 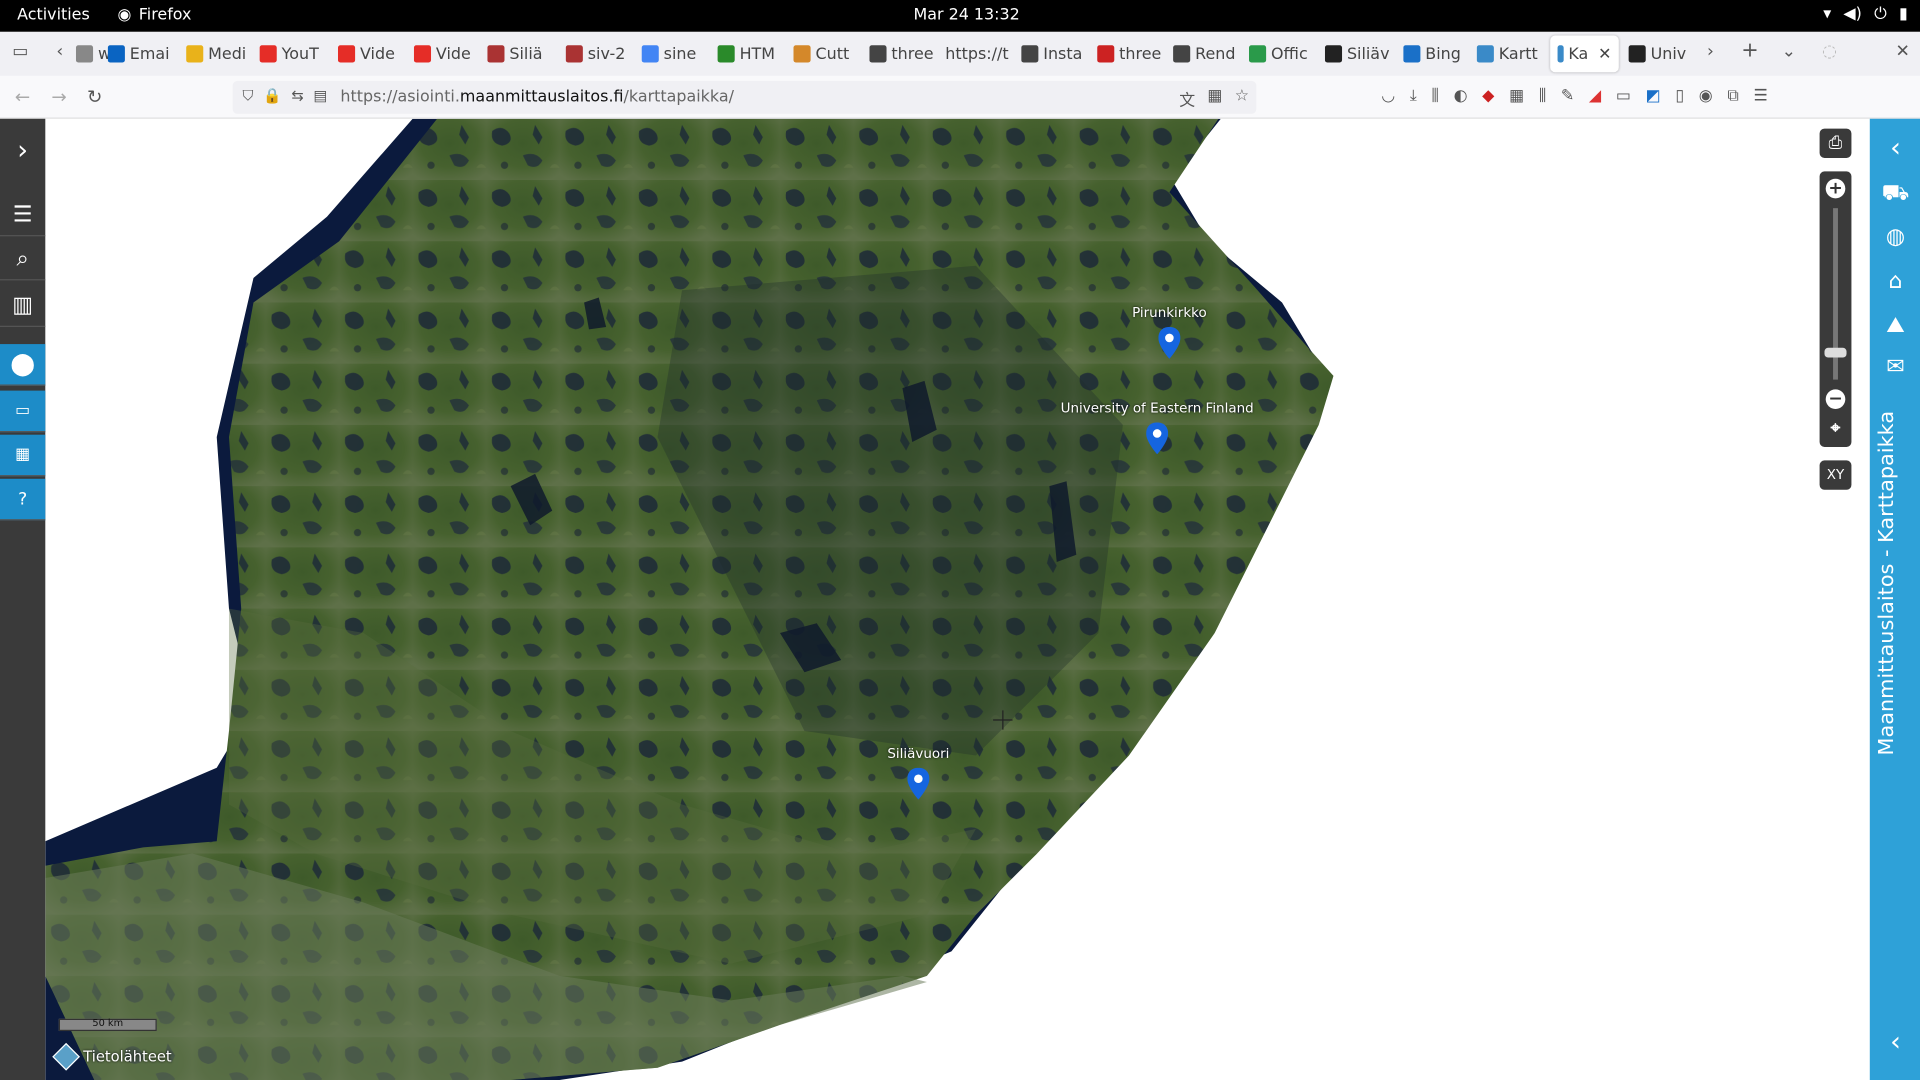 I want to click on reload-icon: ↻, so click(x=94, y=97).